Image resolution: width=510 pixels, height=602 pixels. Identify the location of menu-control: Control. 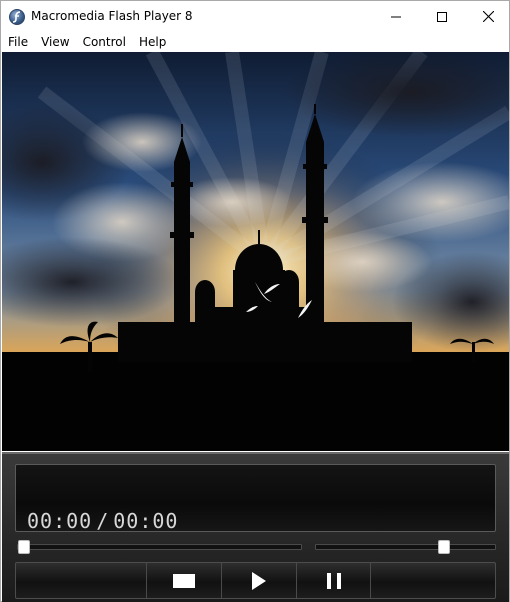
(104, 42).